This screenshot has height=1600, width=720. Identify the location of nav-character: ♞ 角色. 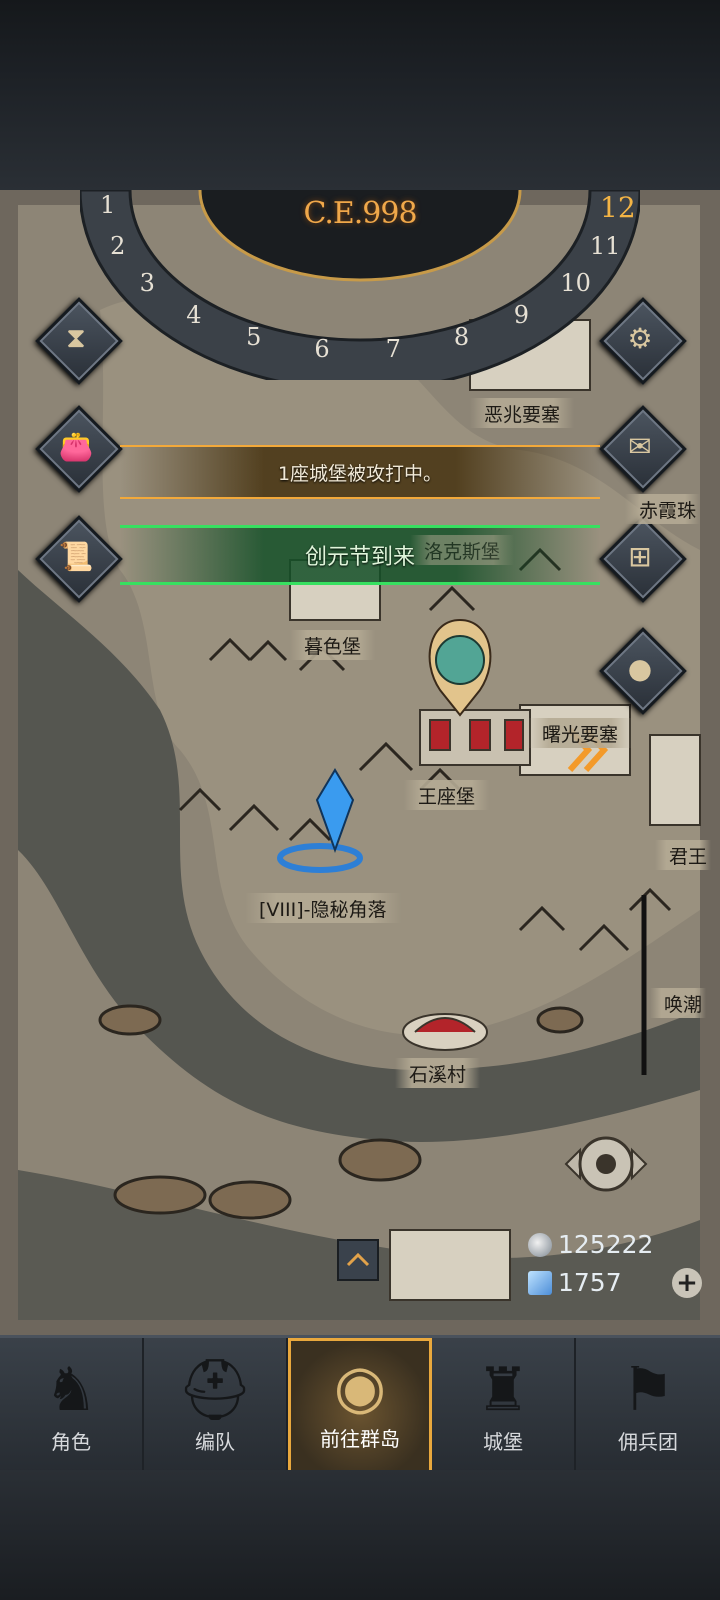
(72, 1405).